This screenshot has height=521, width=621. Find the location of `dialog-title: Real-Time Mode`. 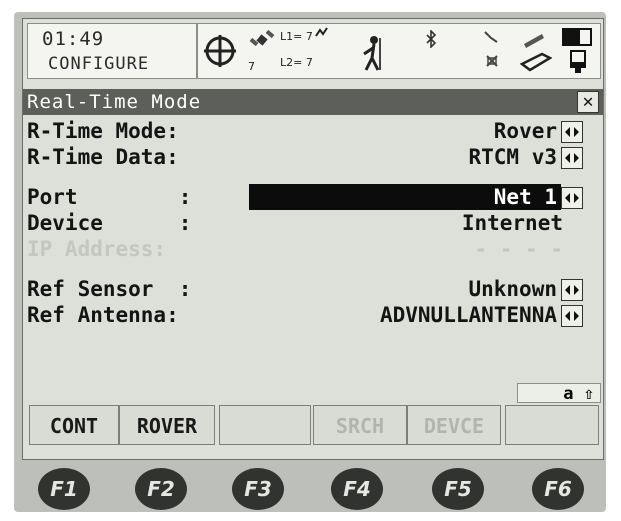

dialog-title: Real-Time Mode is located at coordinates (114, 102).